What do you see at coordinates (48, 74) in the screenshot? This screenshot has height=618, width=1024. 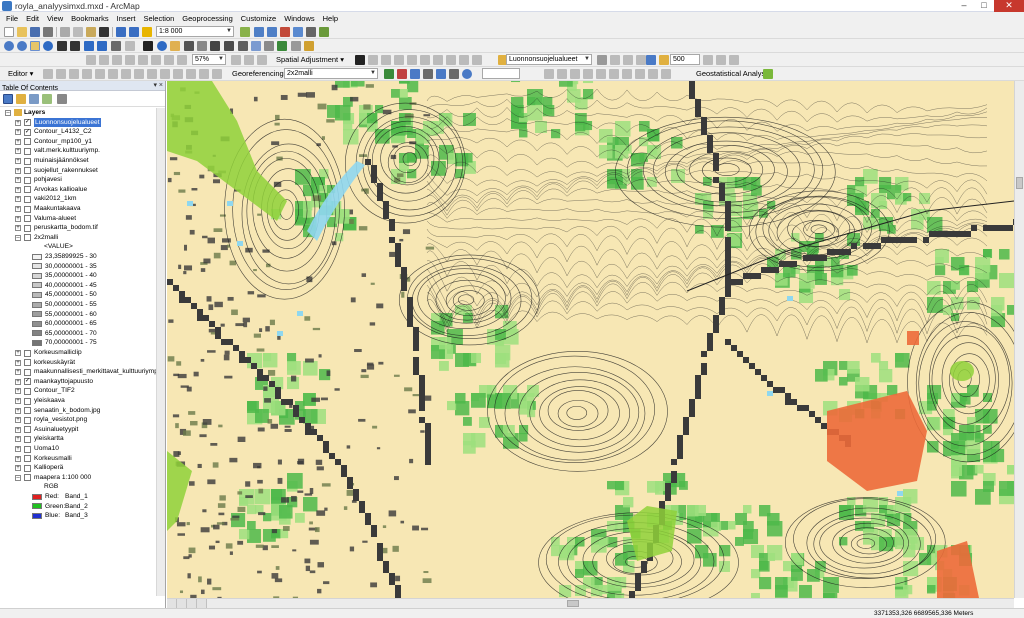 I see `edit-tool-icon` at bounding box center [48, 74].